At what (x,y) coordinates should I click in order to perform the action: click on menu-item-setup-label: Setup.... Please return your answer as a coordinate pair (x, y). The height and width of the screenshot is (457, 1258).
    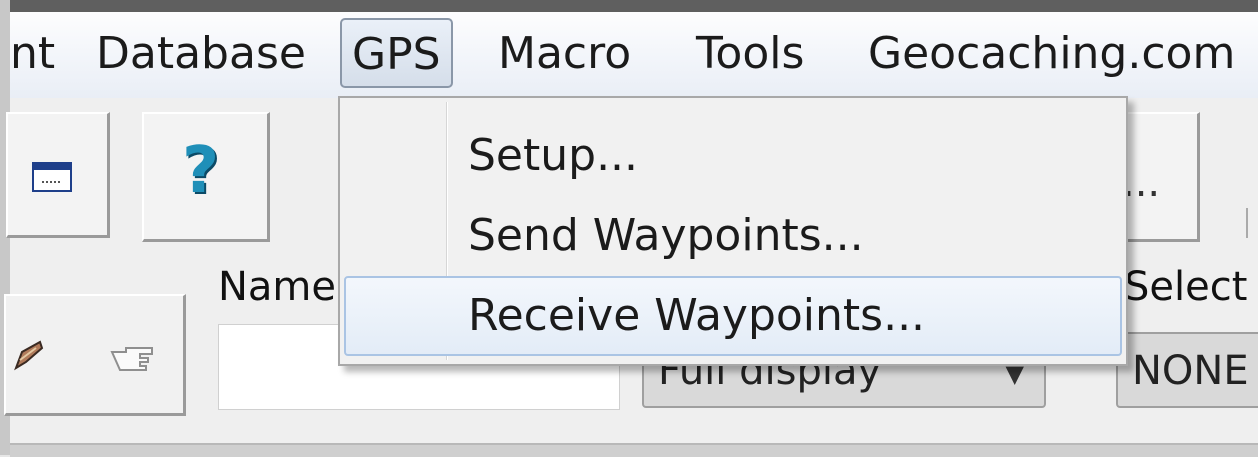
    Looking at the image, I should click on (553, 155).